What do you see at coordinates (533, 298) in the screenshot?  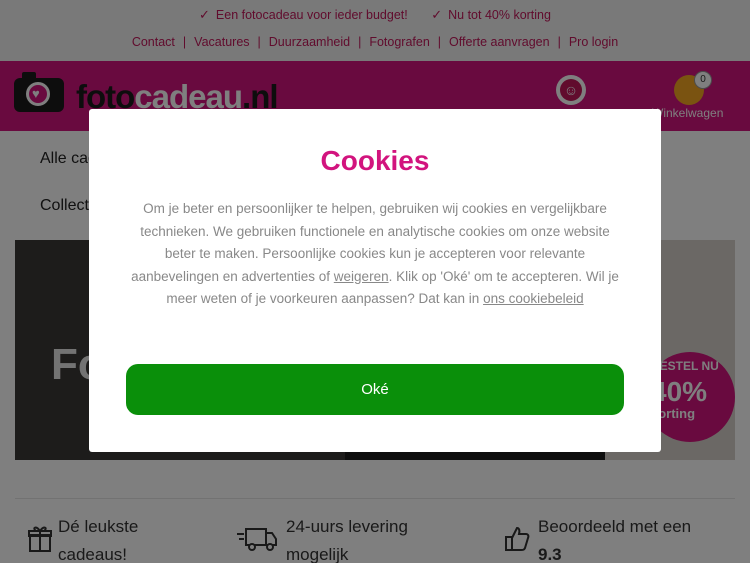 I see `cookie-policy-link: ons cookiebeleid` at bounding box center [533, 298].